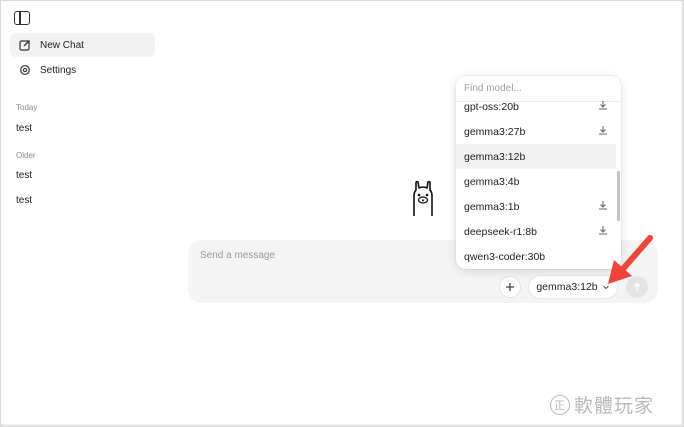  I want to click on llama-logo-icon, so click(423, 199).